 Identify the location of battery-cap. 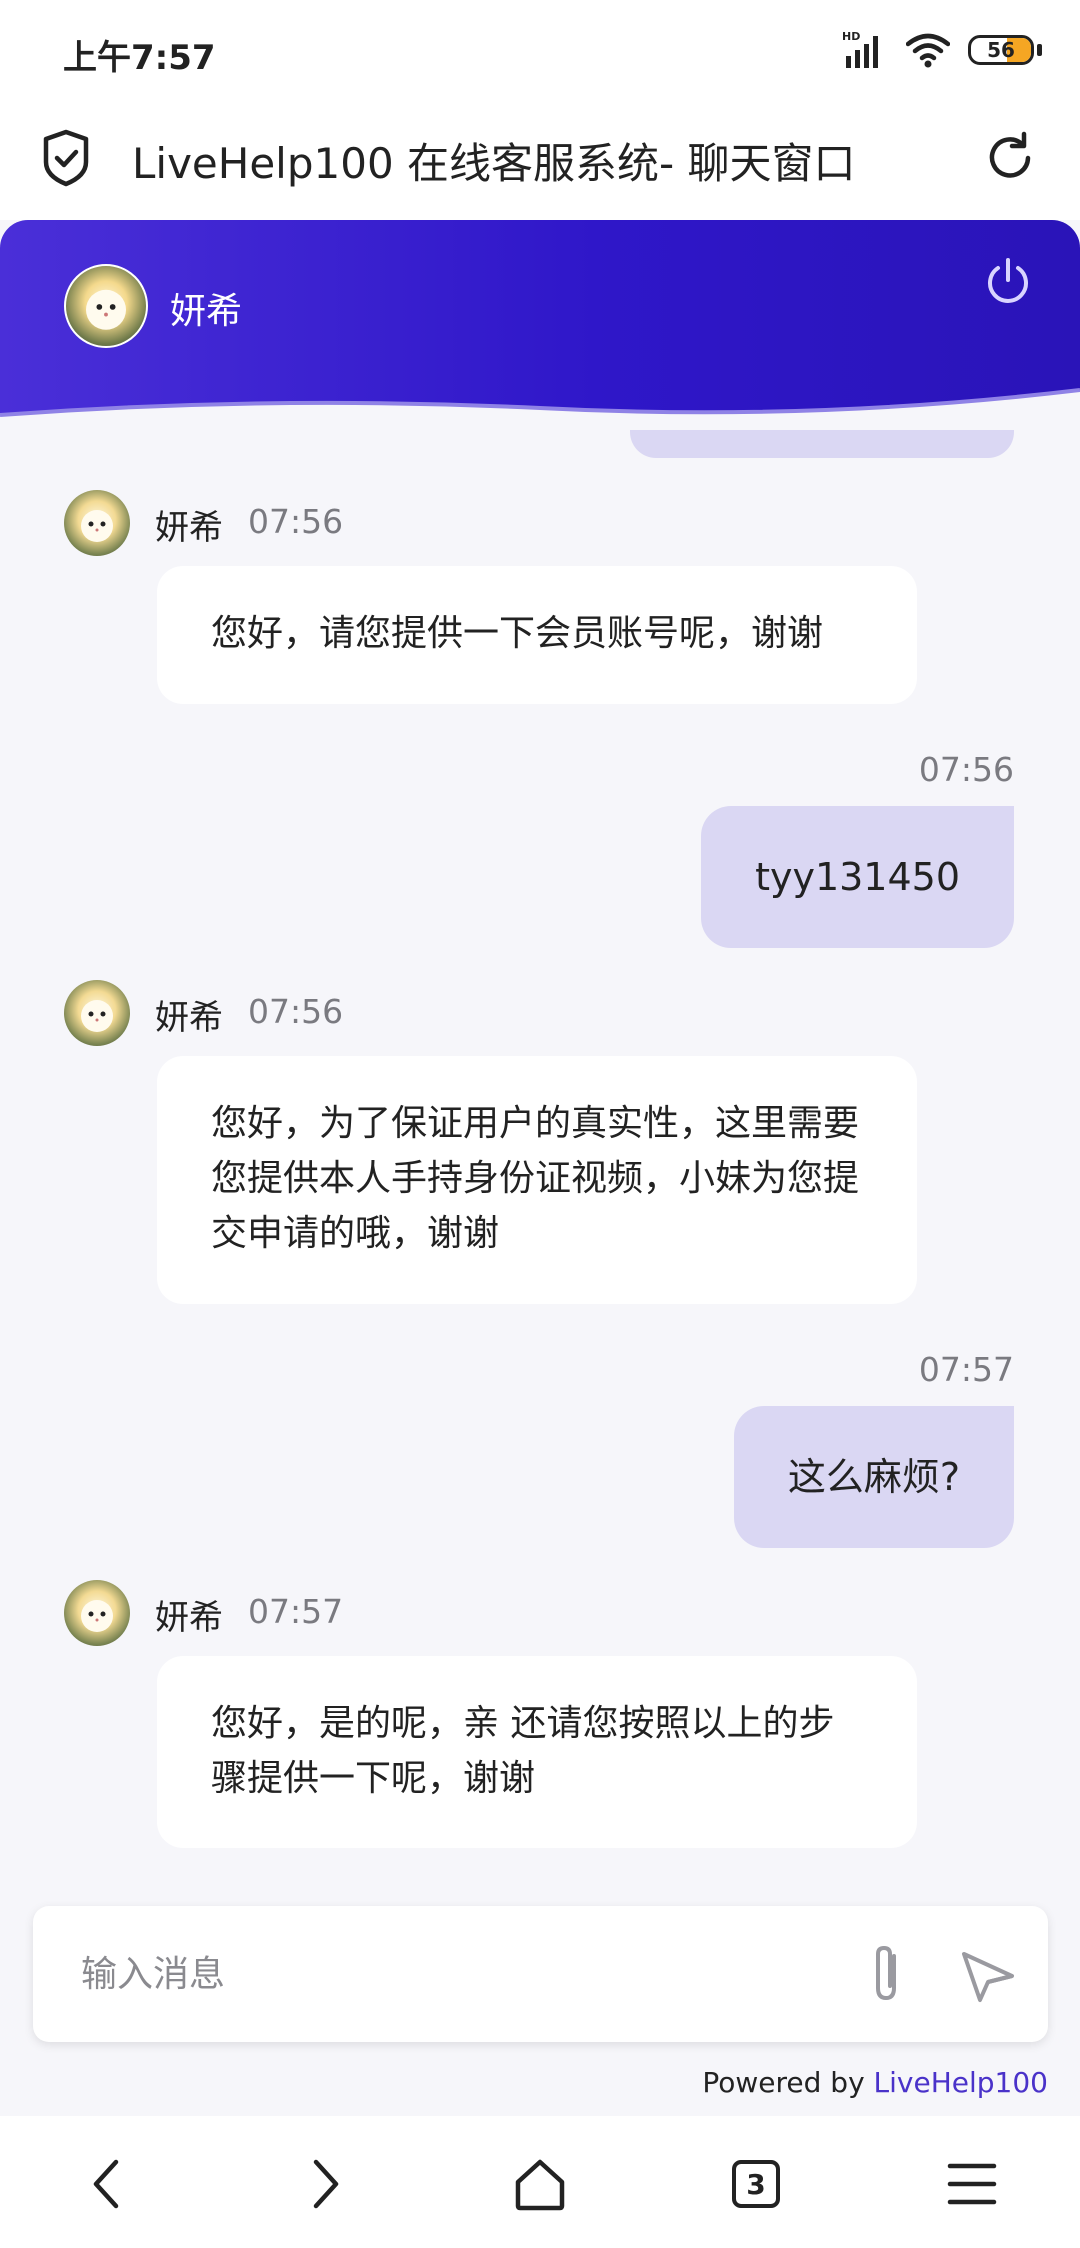
(1039, 50).